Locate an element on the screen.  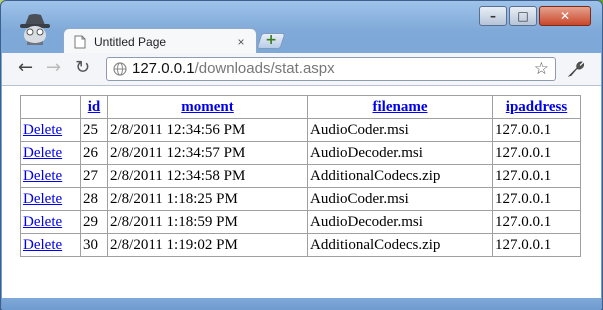
cell-id: 29 is located at coordinates (94, 222).